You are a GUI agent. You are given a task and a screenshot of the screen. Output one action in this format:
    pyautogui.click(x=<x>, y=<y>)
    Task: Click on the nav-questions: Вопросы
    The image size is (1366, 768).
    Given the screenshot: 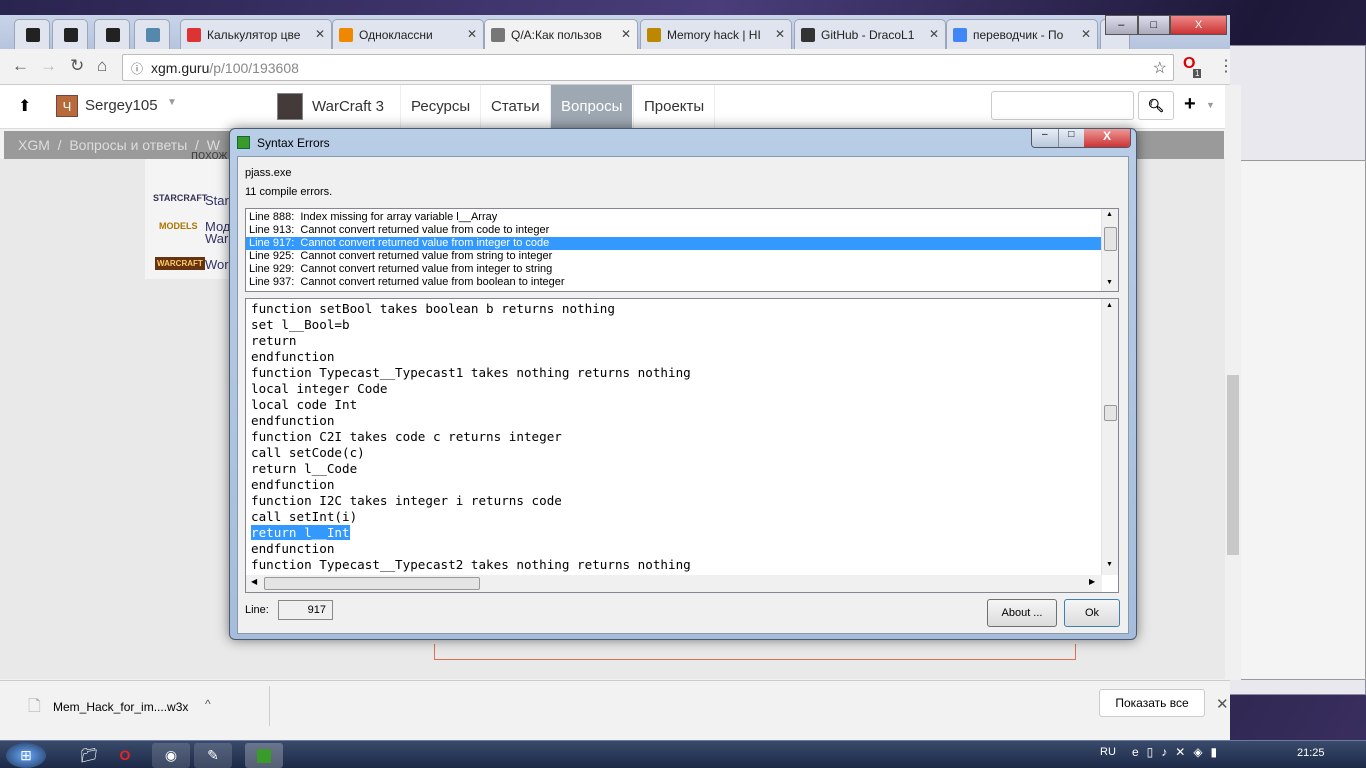 What is the action you would take?
    pyautogui.click(x=591, y=107)
    